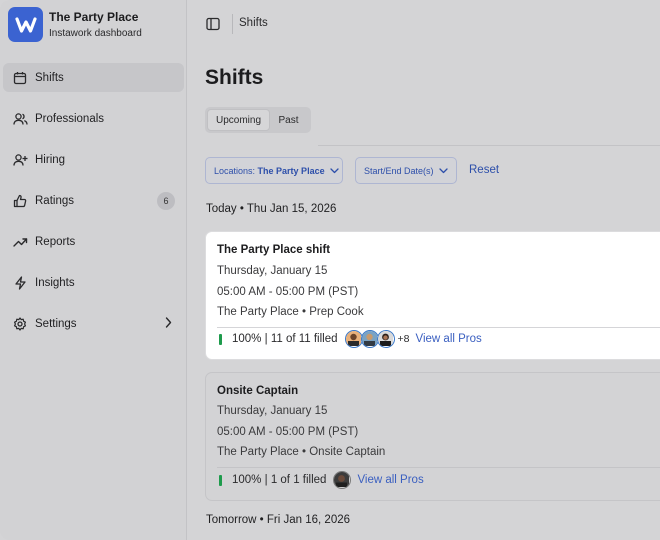  Describe the element at coordinates (93, 282) in the screenshot. I see `sidebar-item-insights: Insights` at that location.